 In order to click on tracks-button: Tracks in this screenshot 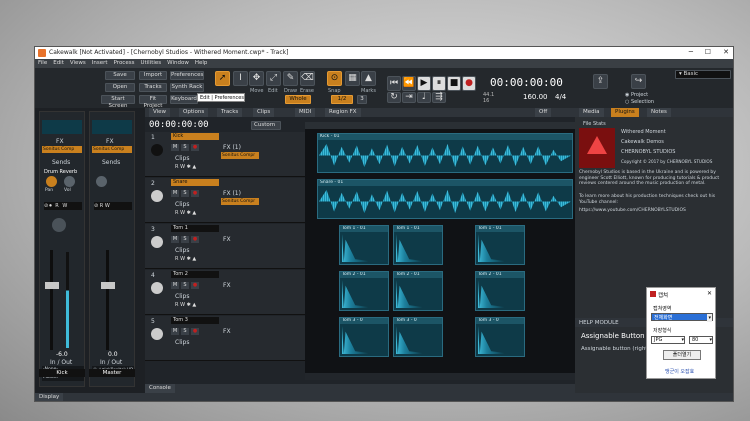, I will do `click(153, 87)`.